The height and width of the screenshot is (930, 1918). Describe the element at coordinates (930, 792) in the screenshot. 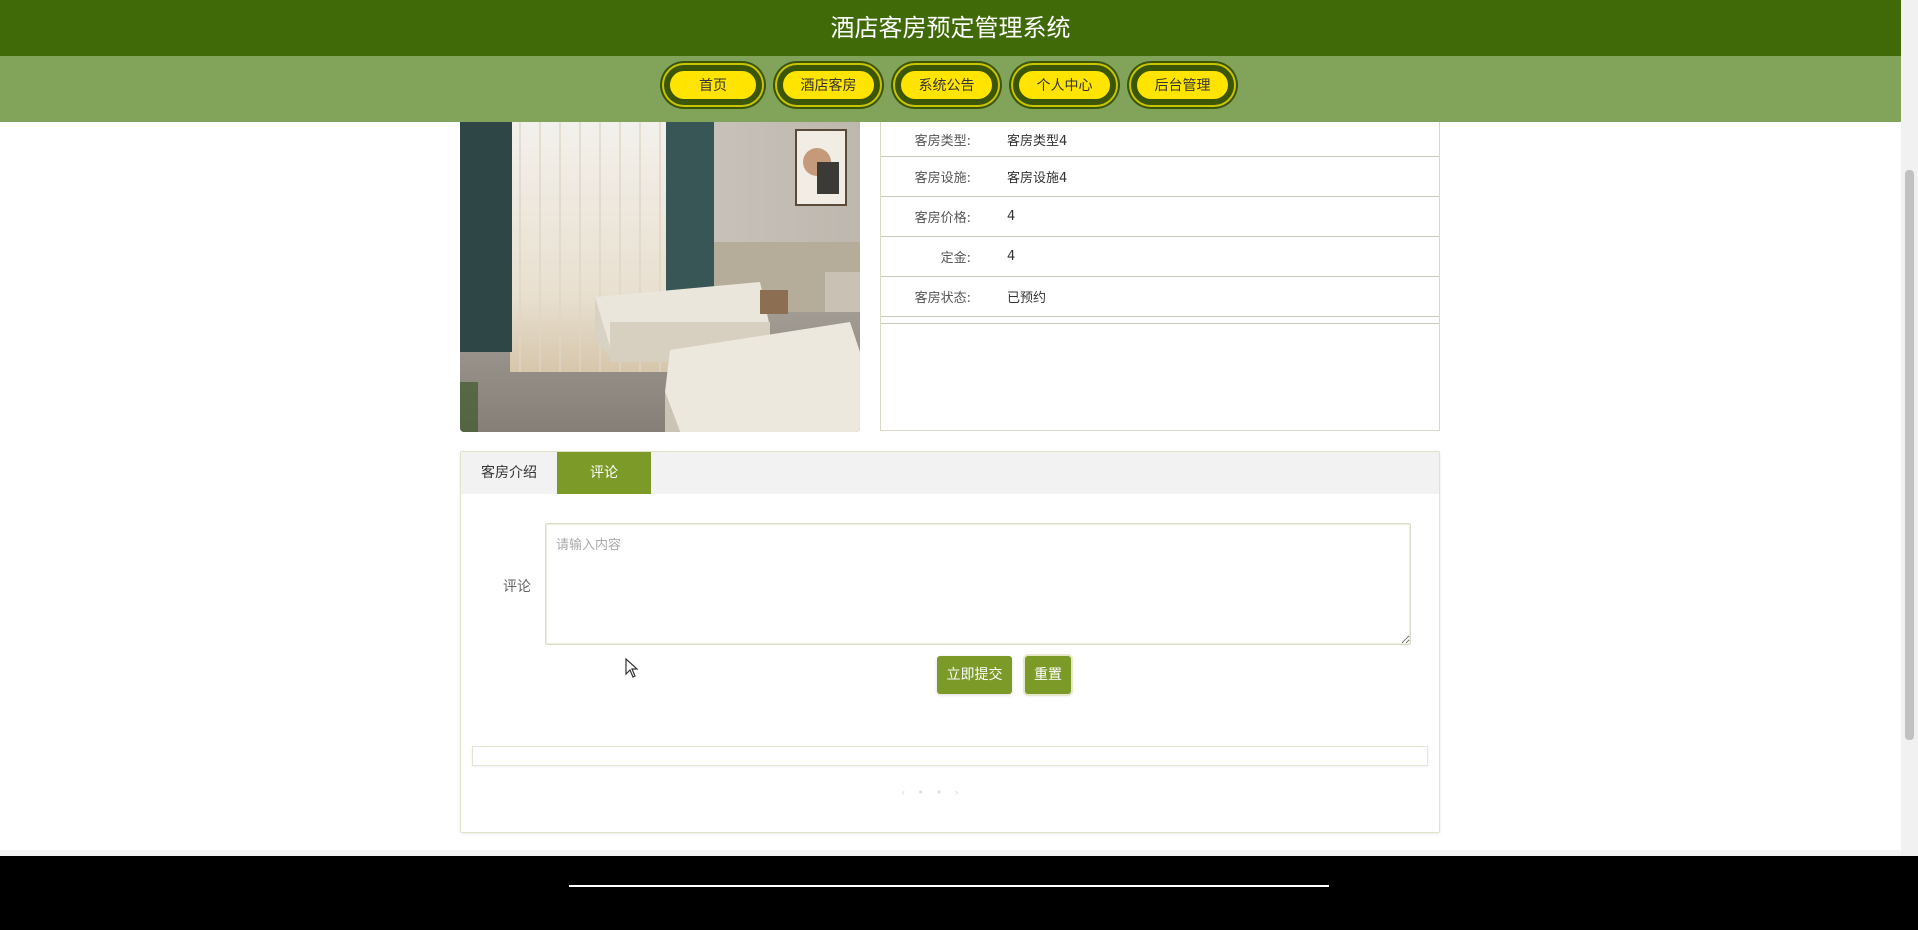

I see `pagination: ‹ • • ›` at that location.